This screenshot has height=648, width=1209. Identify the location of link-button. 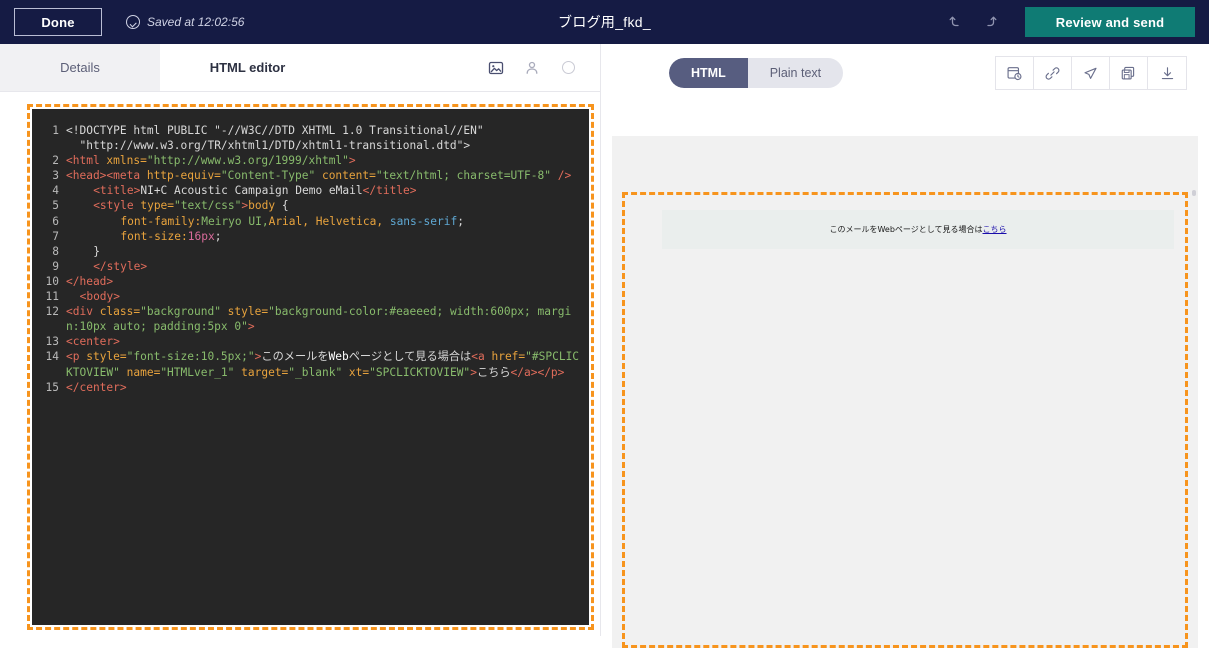
(1053, 73).